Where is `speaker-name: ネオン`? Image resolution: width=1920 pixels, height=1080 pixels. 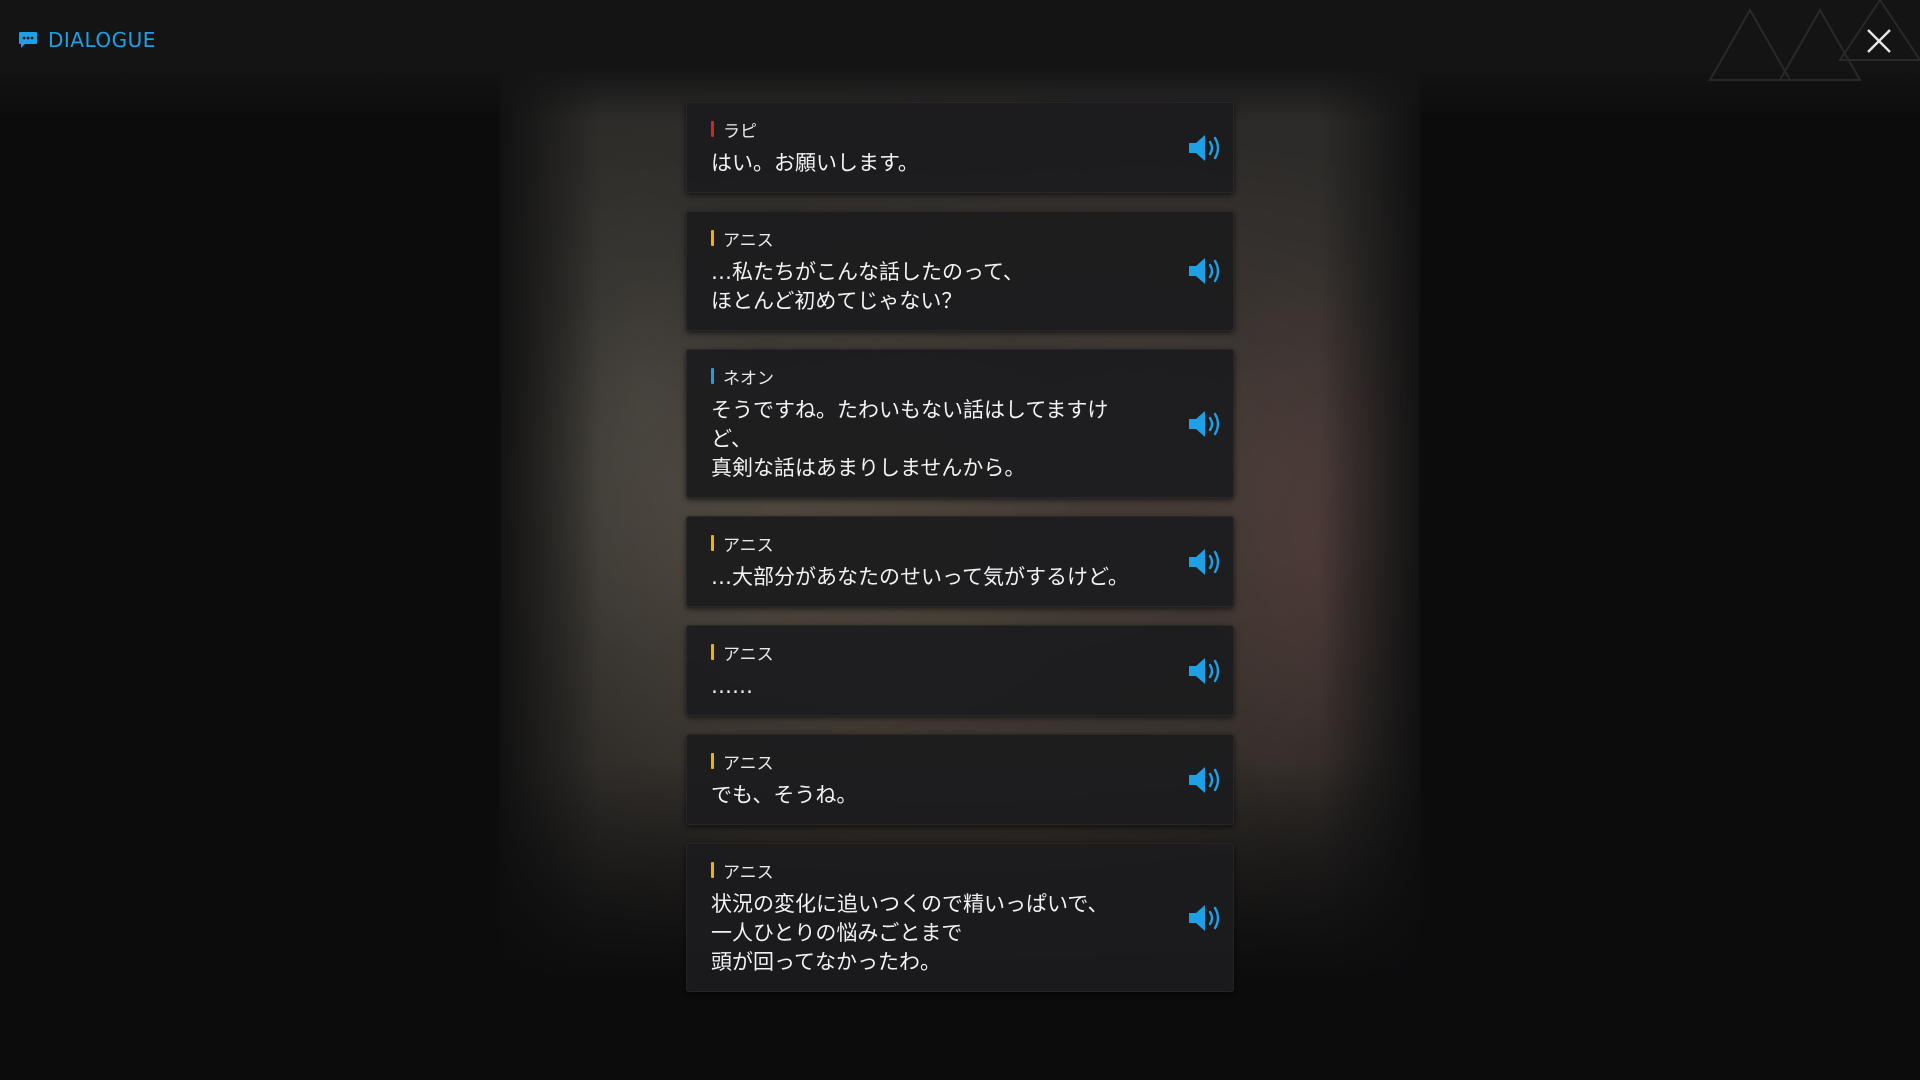
speaker-name: ネオン is located at coordinates (748, 378).